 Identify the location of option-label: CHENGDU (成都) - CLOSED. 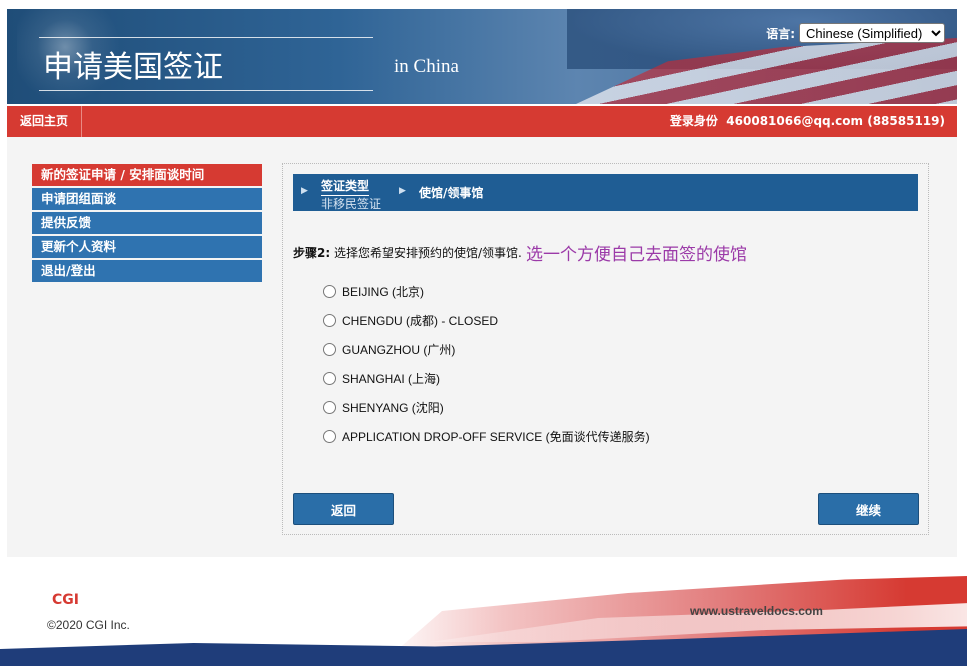
(420, 321).